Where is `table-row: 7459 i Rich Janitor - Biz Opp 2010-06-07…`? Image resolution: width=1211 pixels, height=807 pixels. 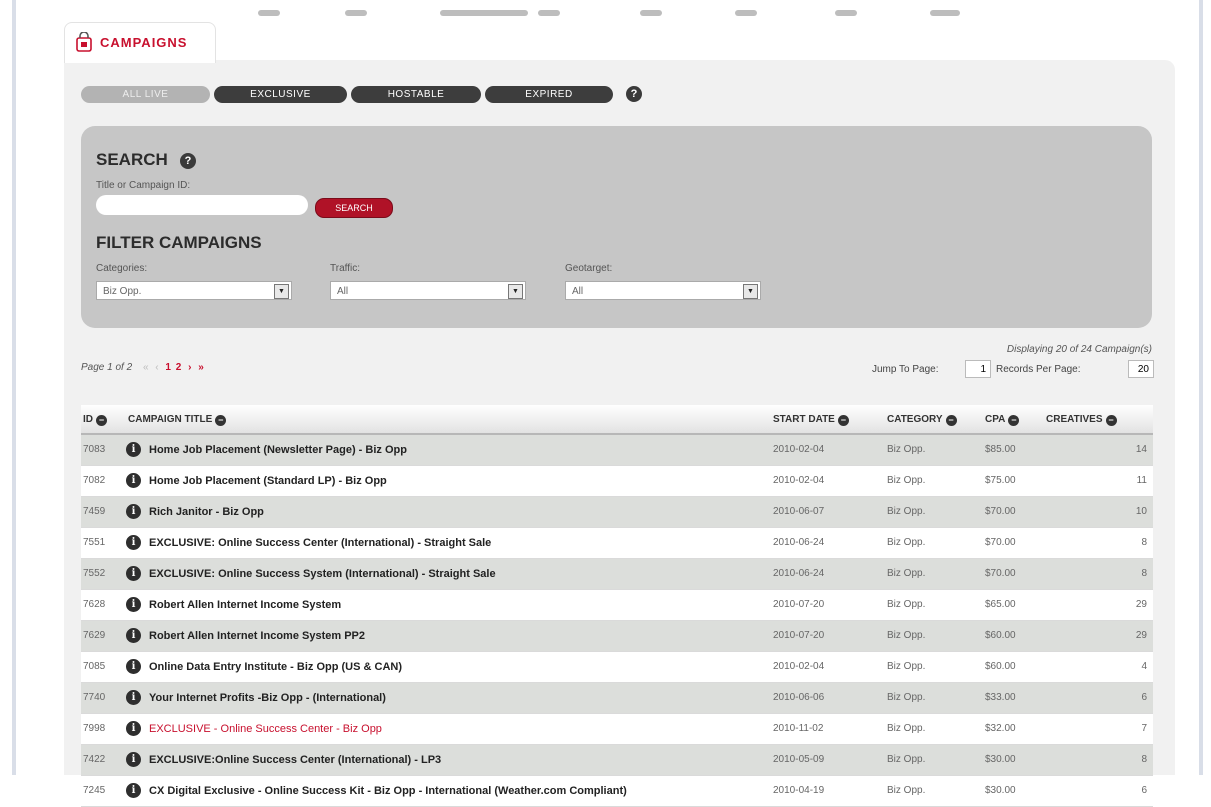 table-row: 7459 i Rich Janitor - Biz Opp 2010-06-07… is located at coordinates (617, 512).